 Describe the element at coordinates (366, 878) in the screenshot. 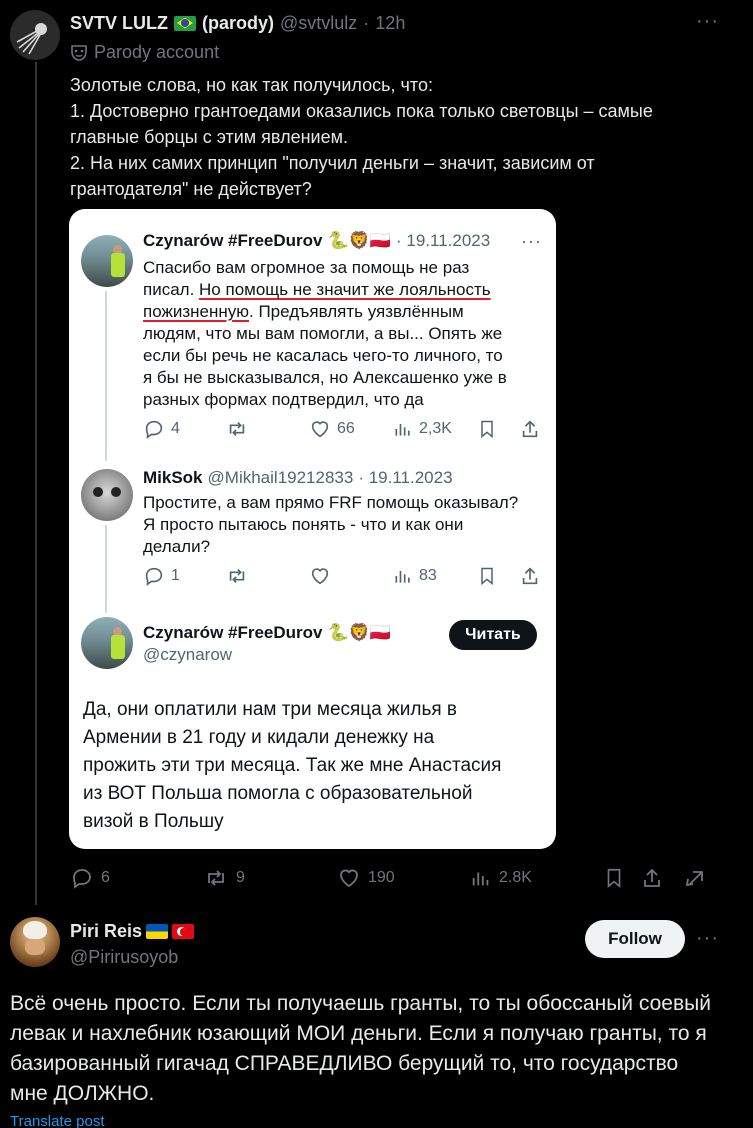

I see `like-button: 190` at that location.